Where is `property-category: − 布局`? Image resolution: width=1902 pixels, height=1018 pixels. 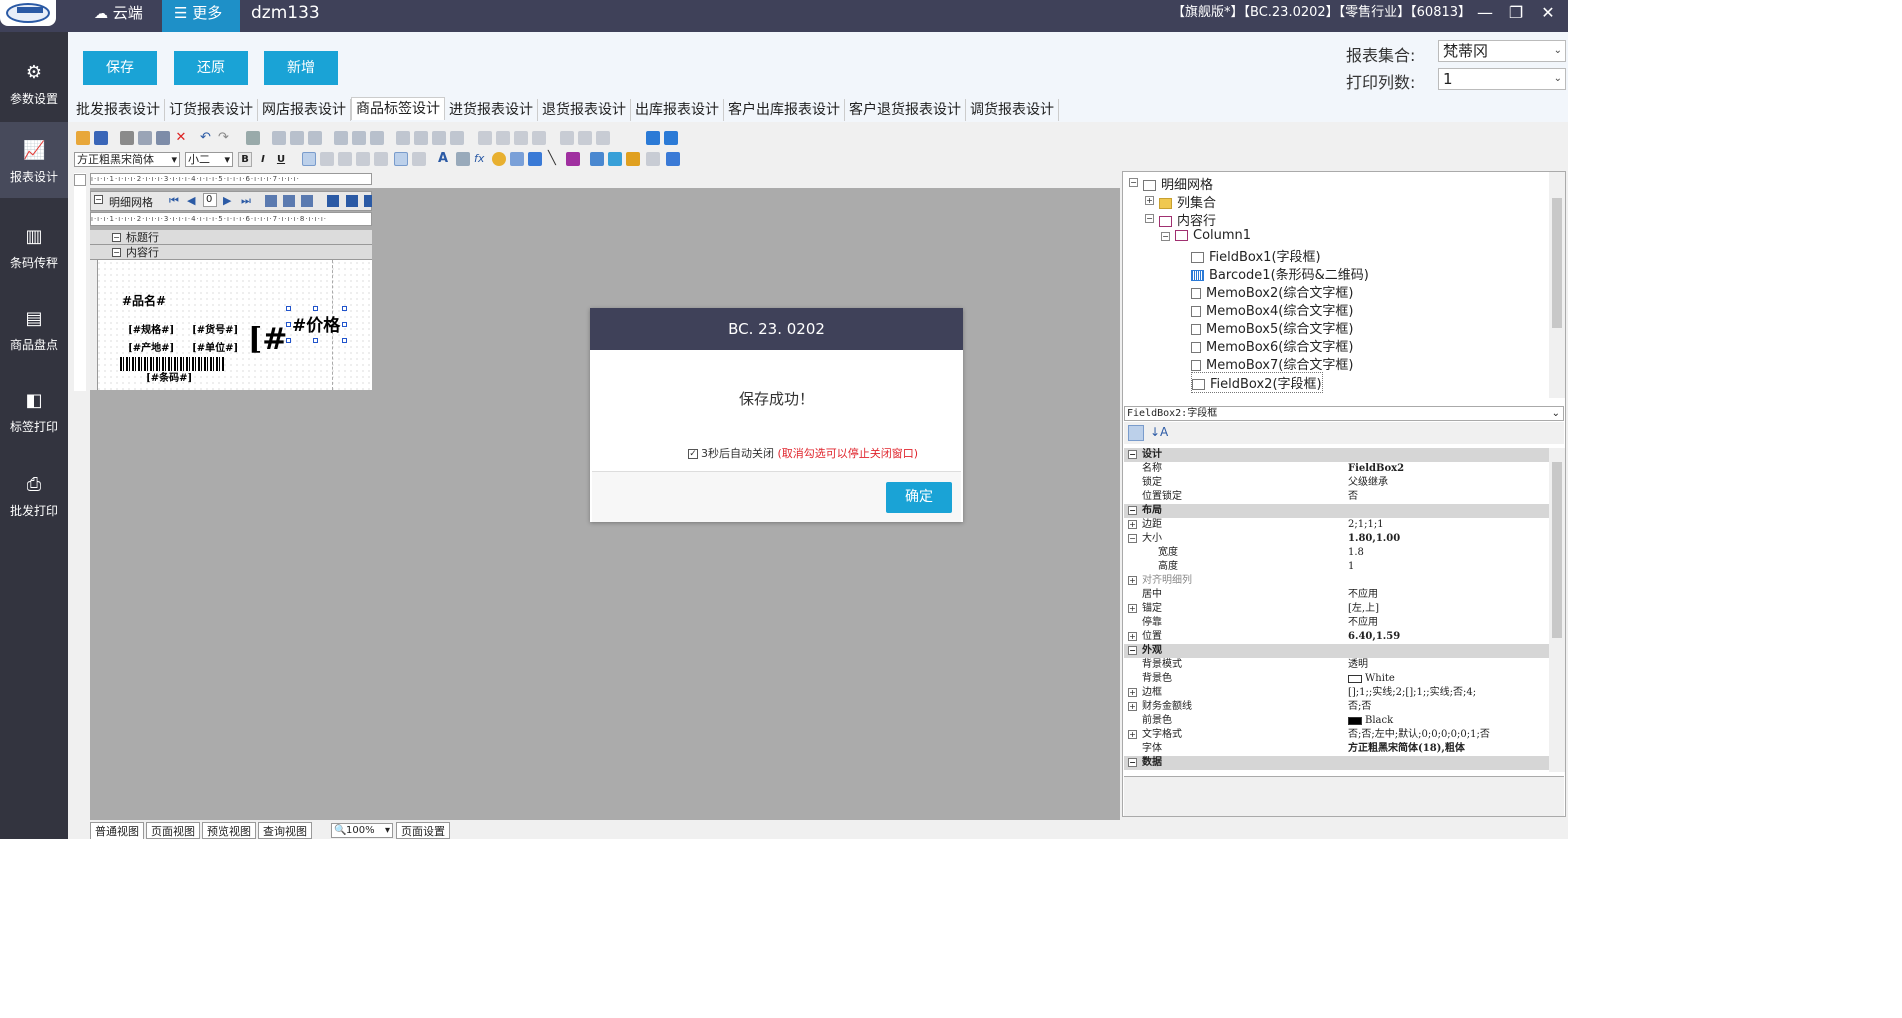 property-category: − 布局 is located at coordinates (1336, 511).